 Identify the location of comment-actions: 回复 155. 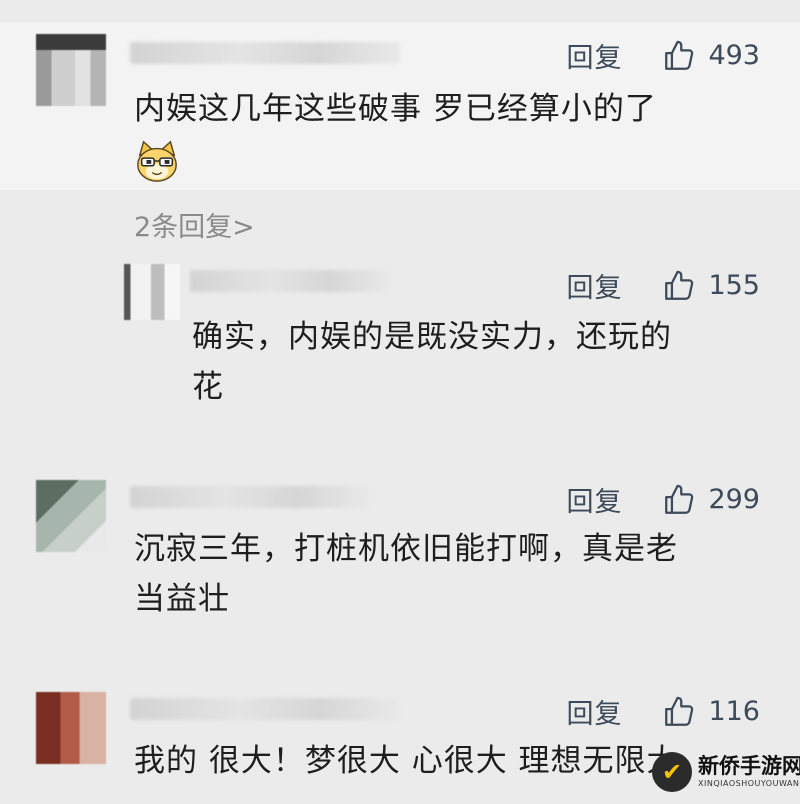
(663, 285).